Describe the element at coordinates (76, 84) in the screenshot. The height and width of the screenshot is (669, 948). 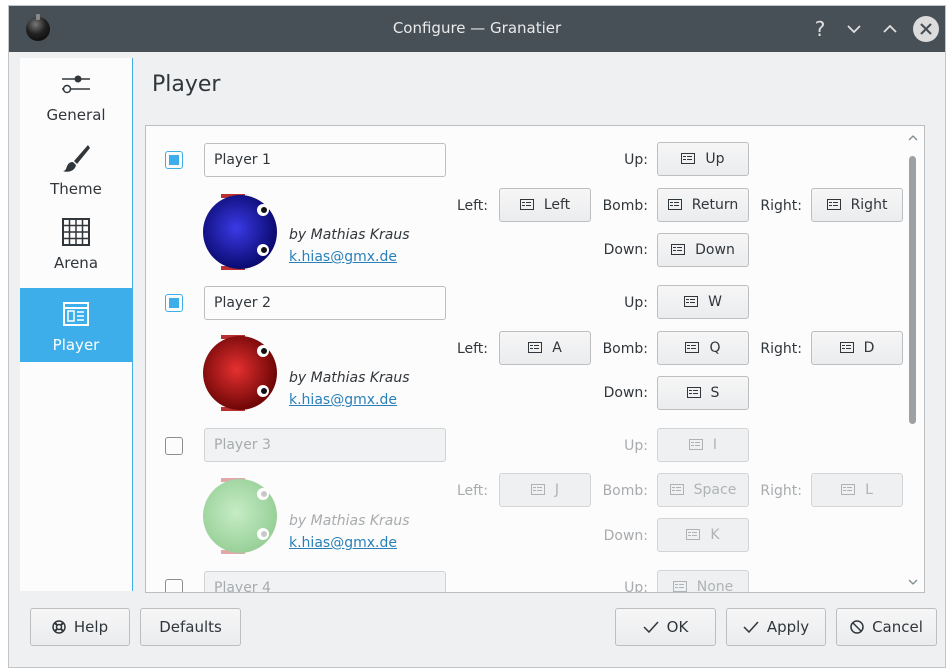
I see `sliders-icon` at that location.